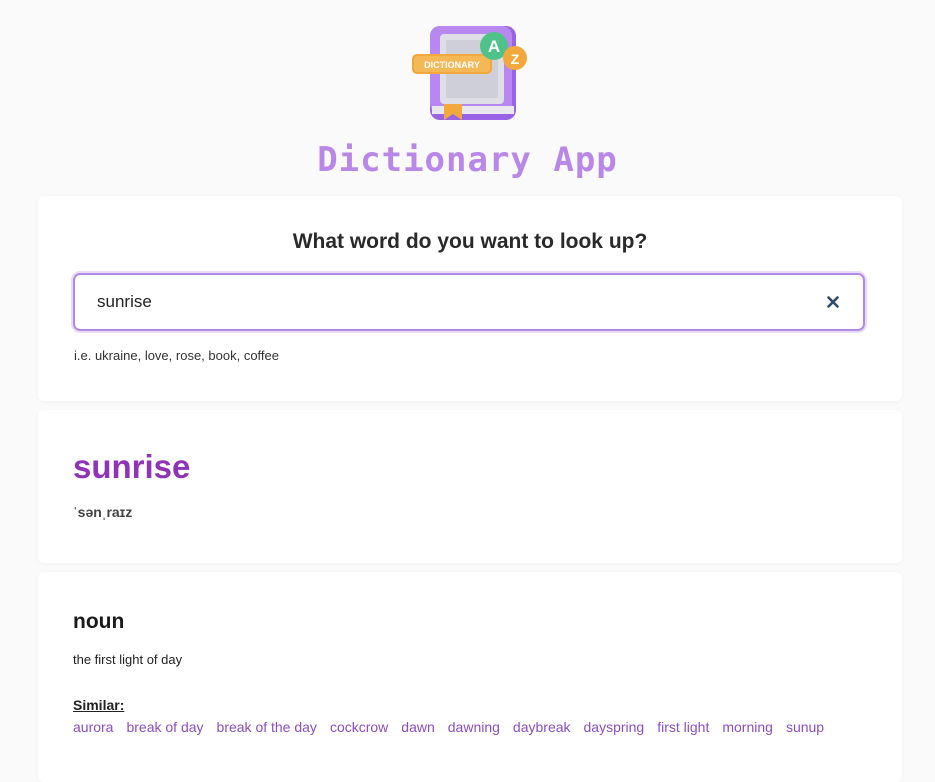 The image size is (935, 782). Describe the element at coordinates (494, 46) in the screenshot. I see `svg-text: A` at that location.